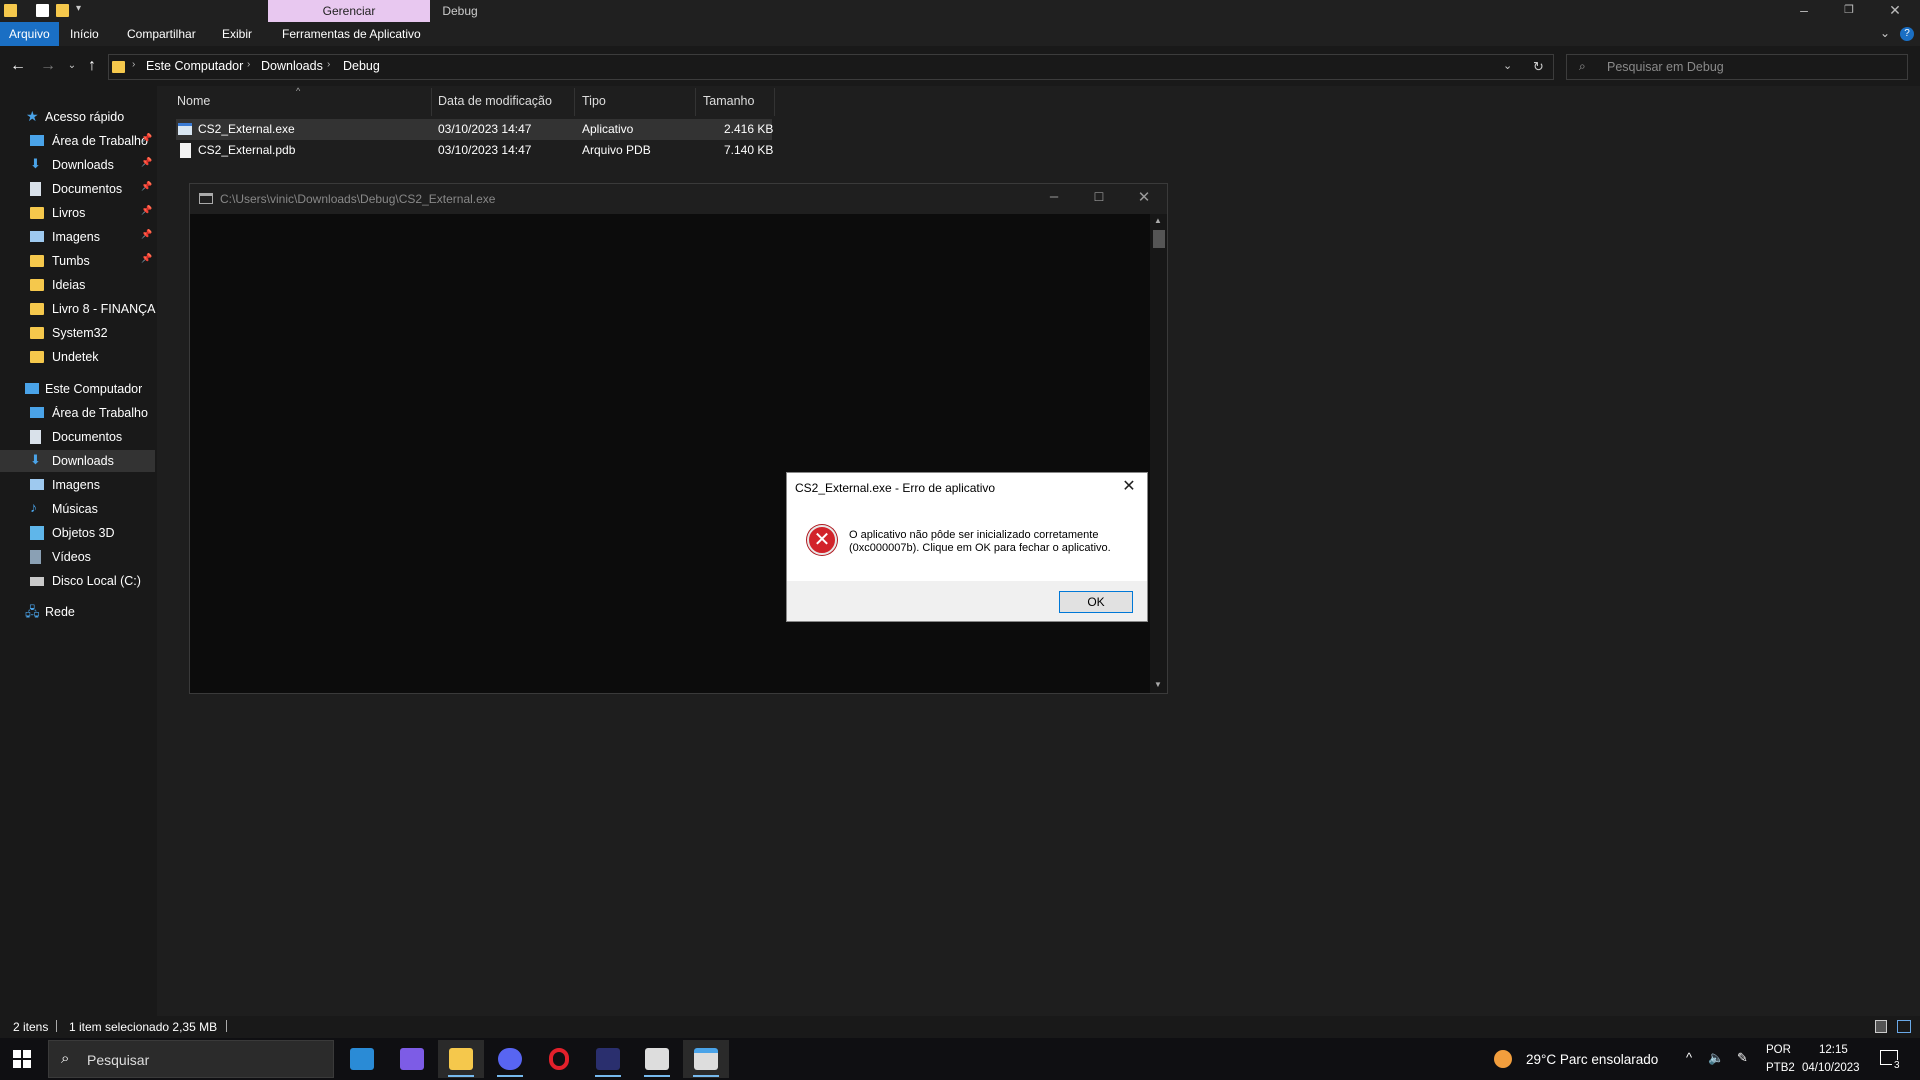  What do you see at coordinates (351, 34) in the screenshot?
I see `tab-application-tools: Ferramentas de Aplicativo` at bounding box center [351, 34].